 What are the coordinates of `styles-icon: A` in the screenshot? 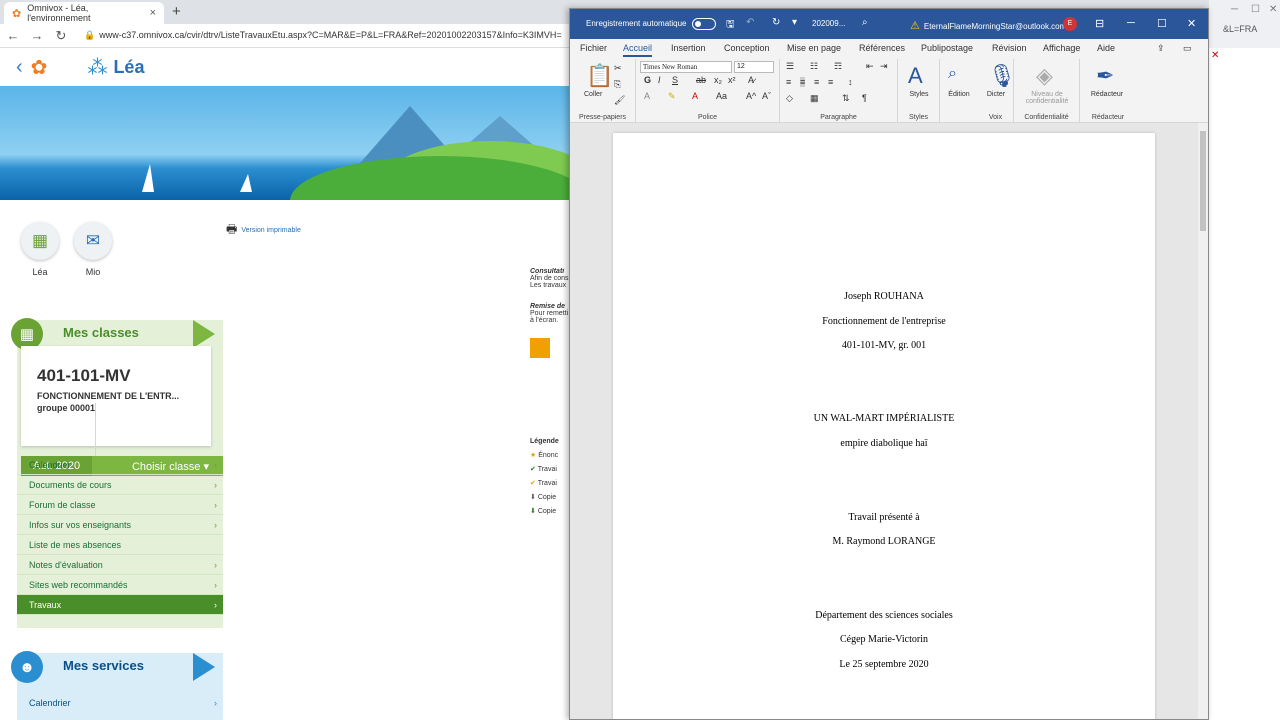 It's located at (915, 76).